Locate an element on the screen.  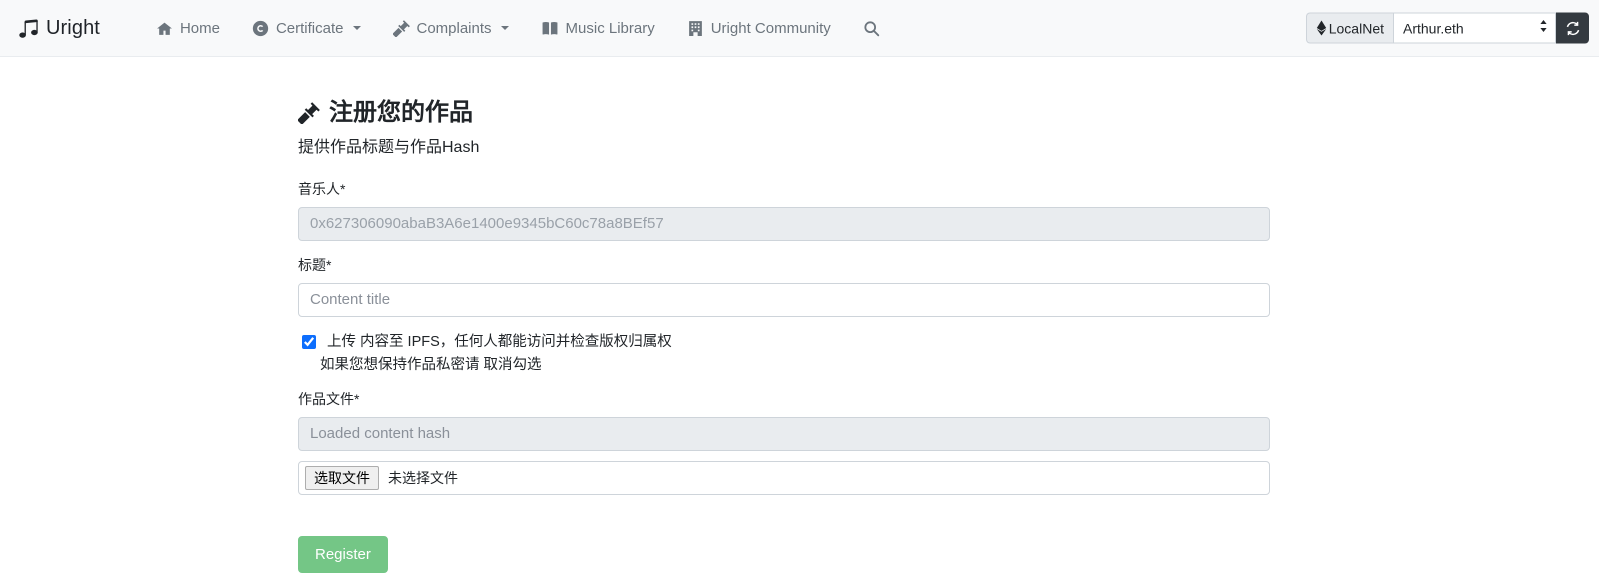
nav-item-home-label: Home is located at coordinates (199, 28).